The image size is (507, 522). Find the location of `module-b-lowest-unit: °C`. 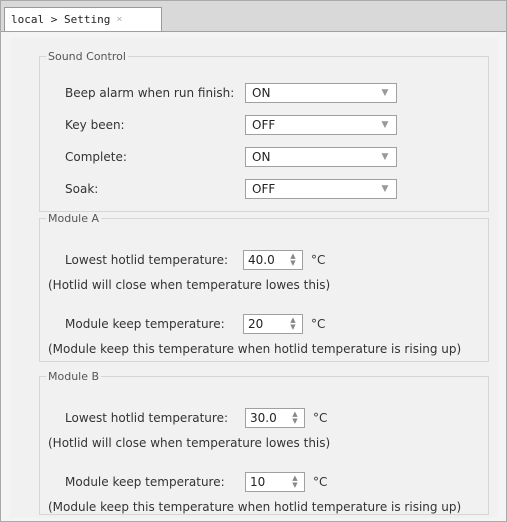

module-b-lowest-unit: °C is located at coordinates (320, 418).